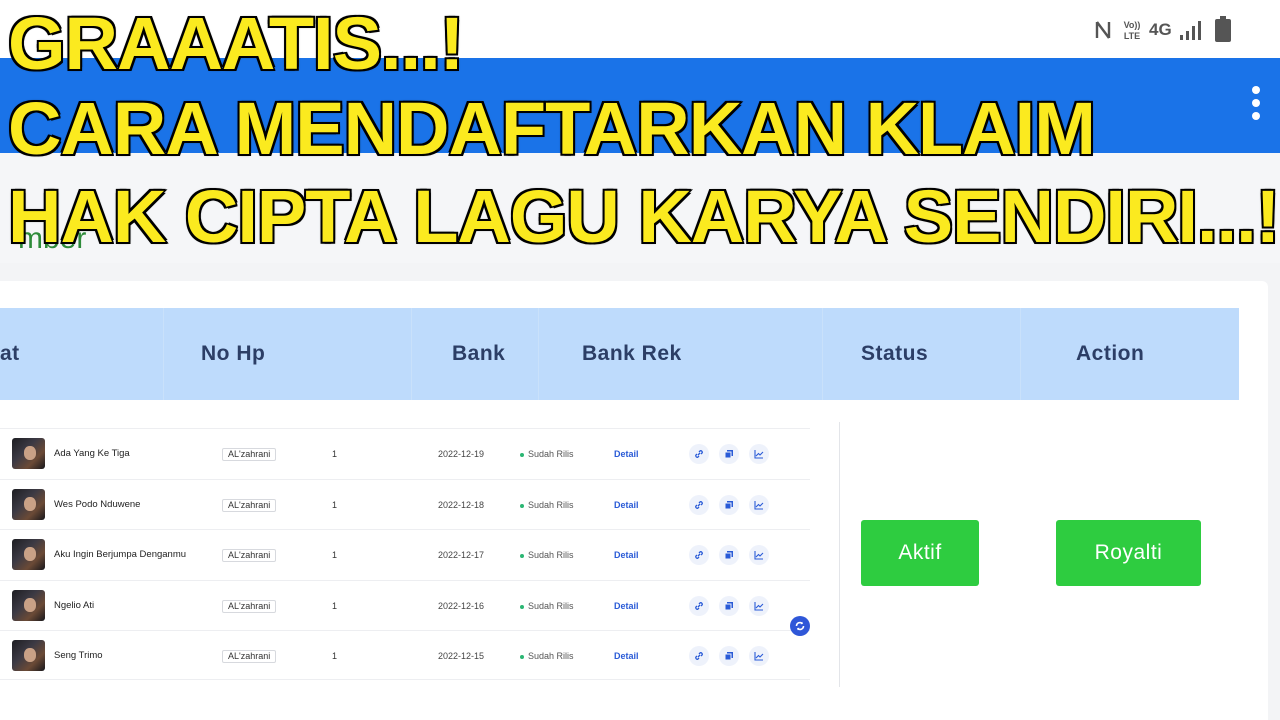 This screenshot has width=1280, height=720. Describe the element at coordinates (632, 353) in the screenshot. I see `column-header-bank-rek: Bank Rek` at that location.